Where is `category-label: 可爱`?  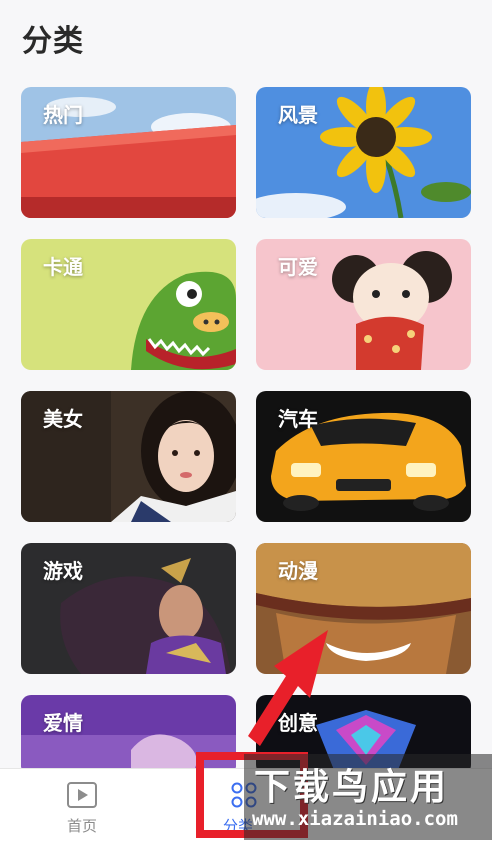 category-label: 可爱 is located at coordinates (298, 267).